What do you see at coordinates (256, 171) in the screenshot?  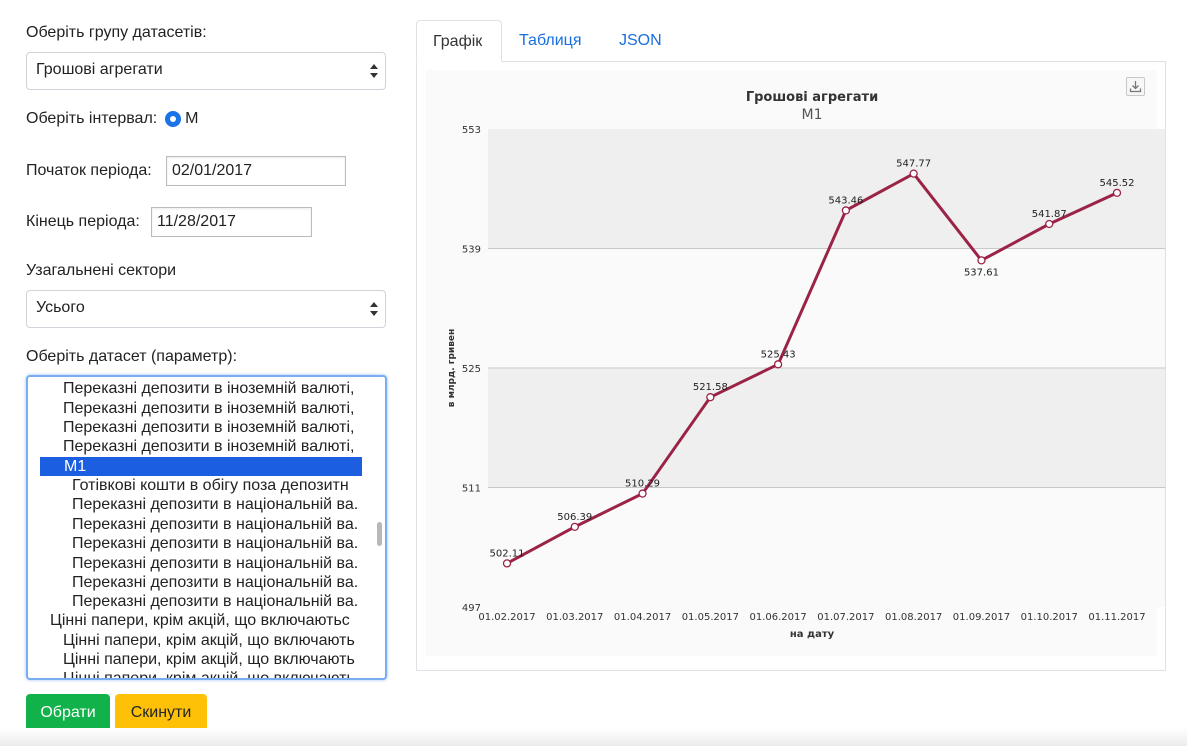 I see `start-date-input: 02/01/2017` at bounding box center [256, 171].